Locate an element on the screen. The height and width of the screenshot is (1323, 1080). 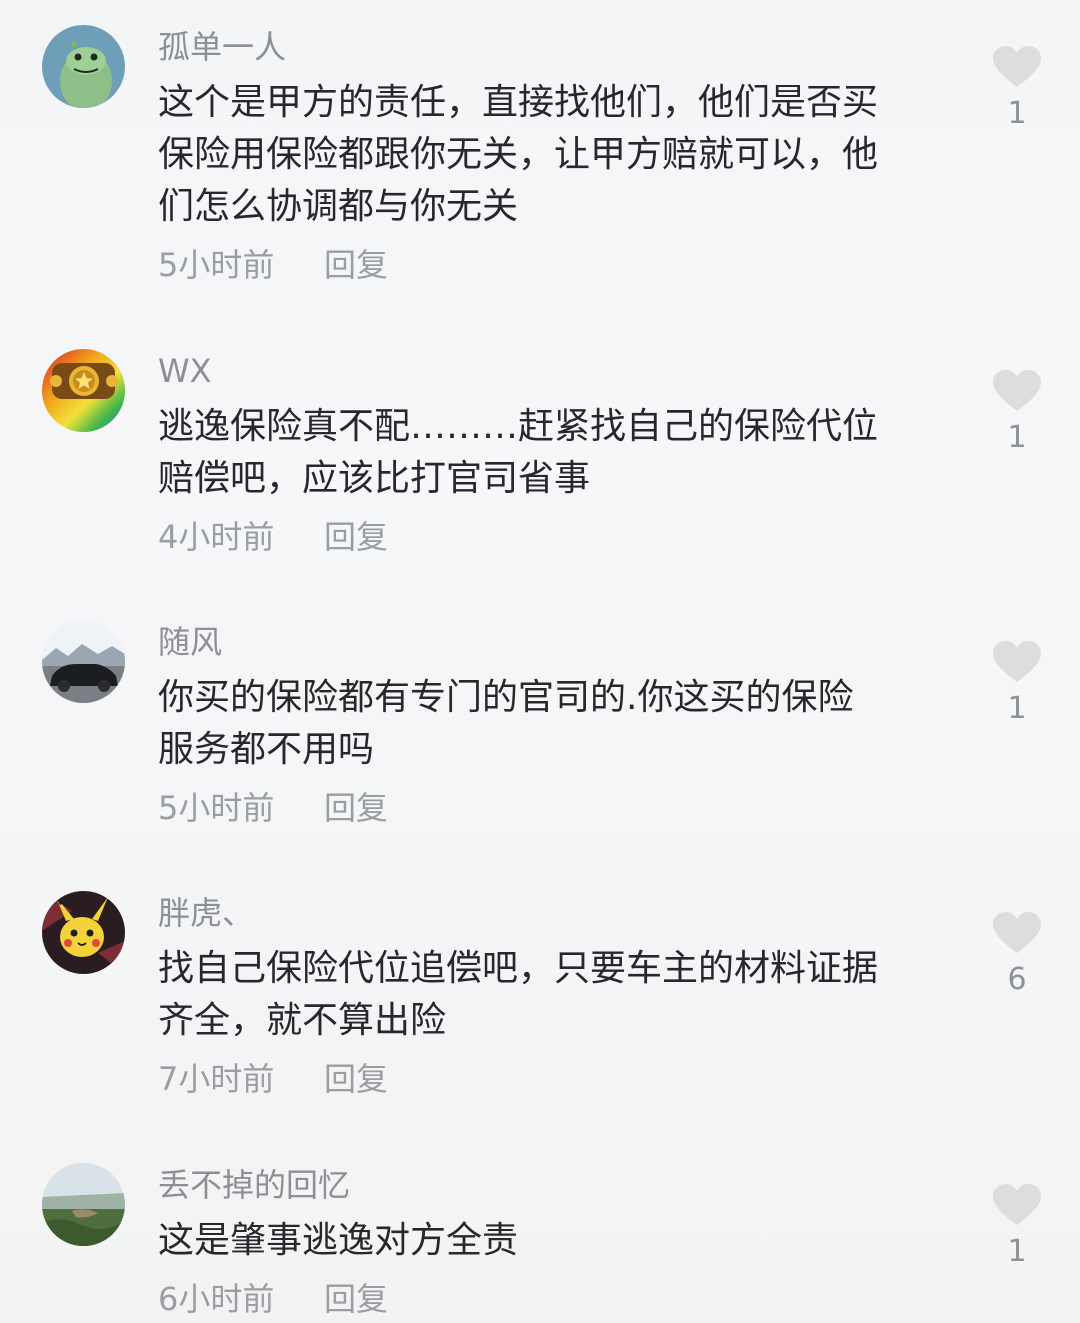
comment-time: 7小时前 is located at coordinates (216, 1079).